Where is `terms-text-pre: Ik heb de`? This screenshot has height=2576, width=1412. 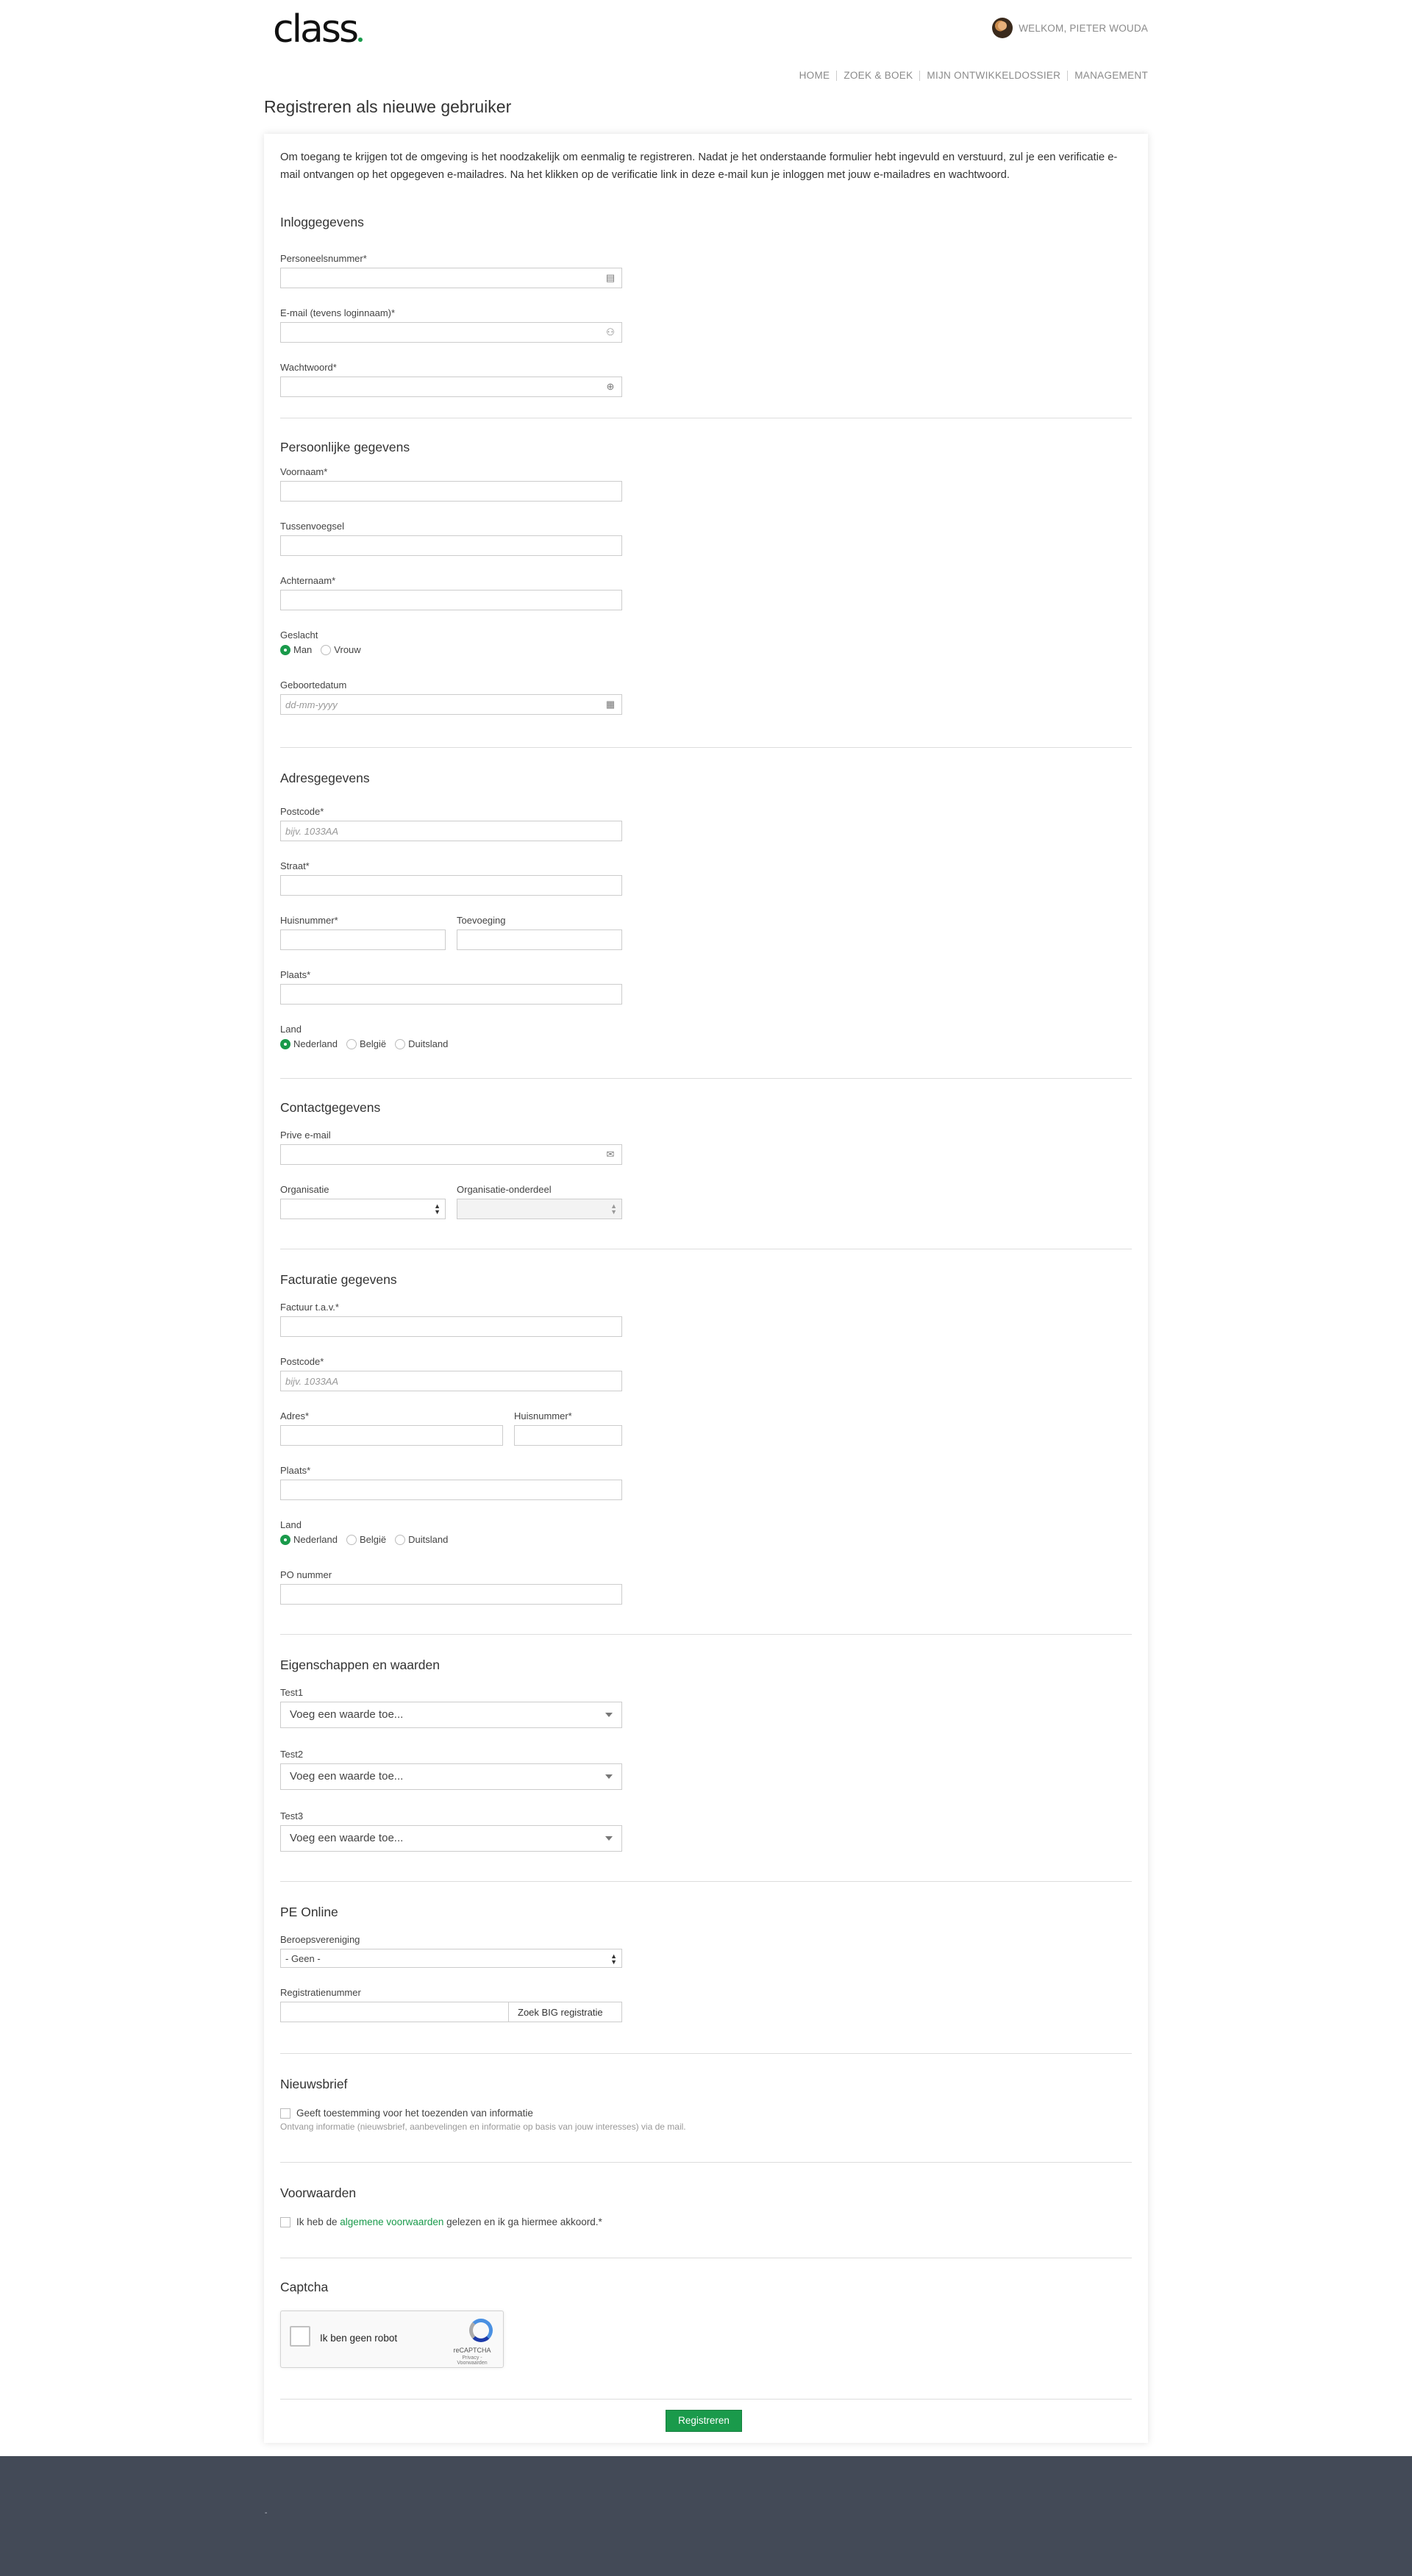
terms-text-pre: Ik heb de is located at coordinates (318, 2221).